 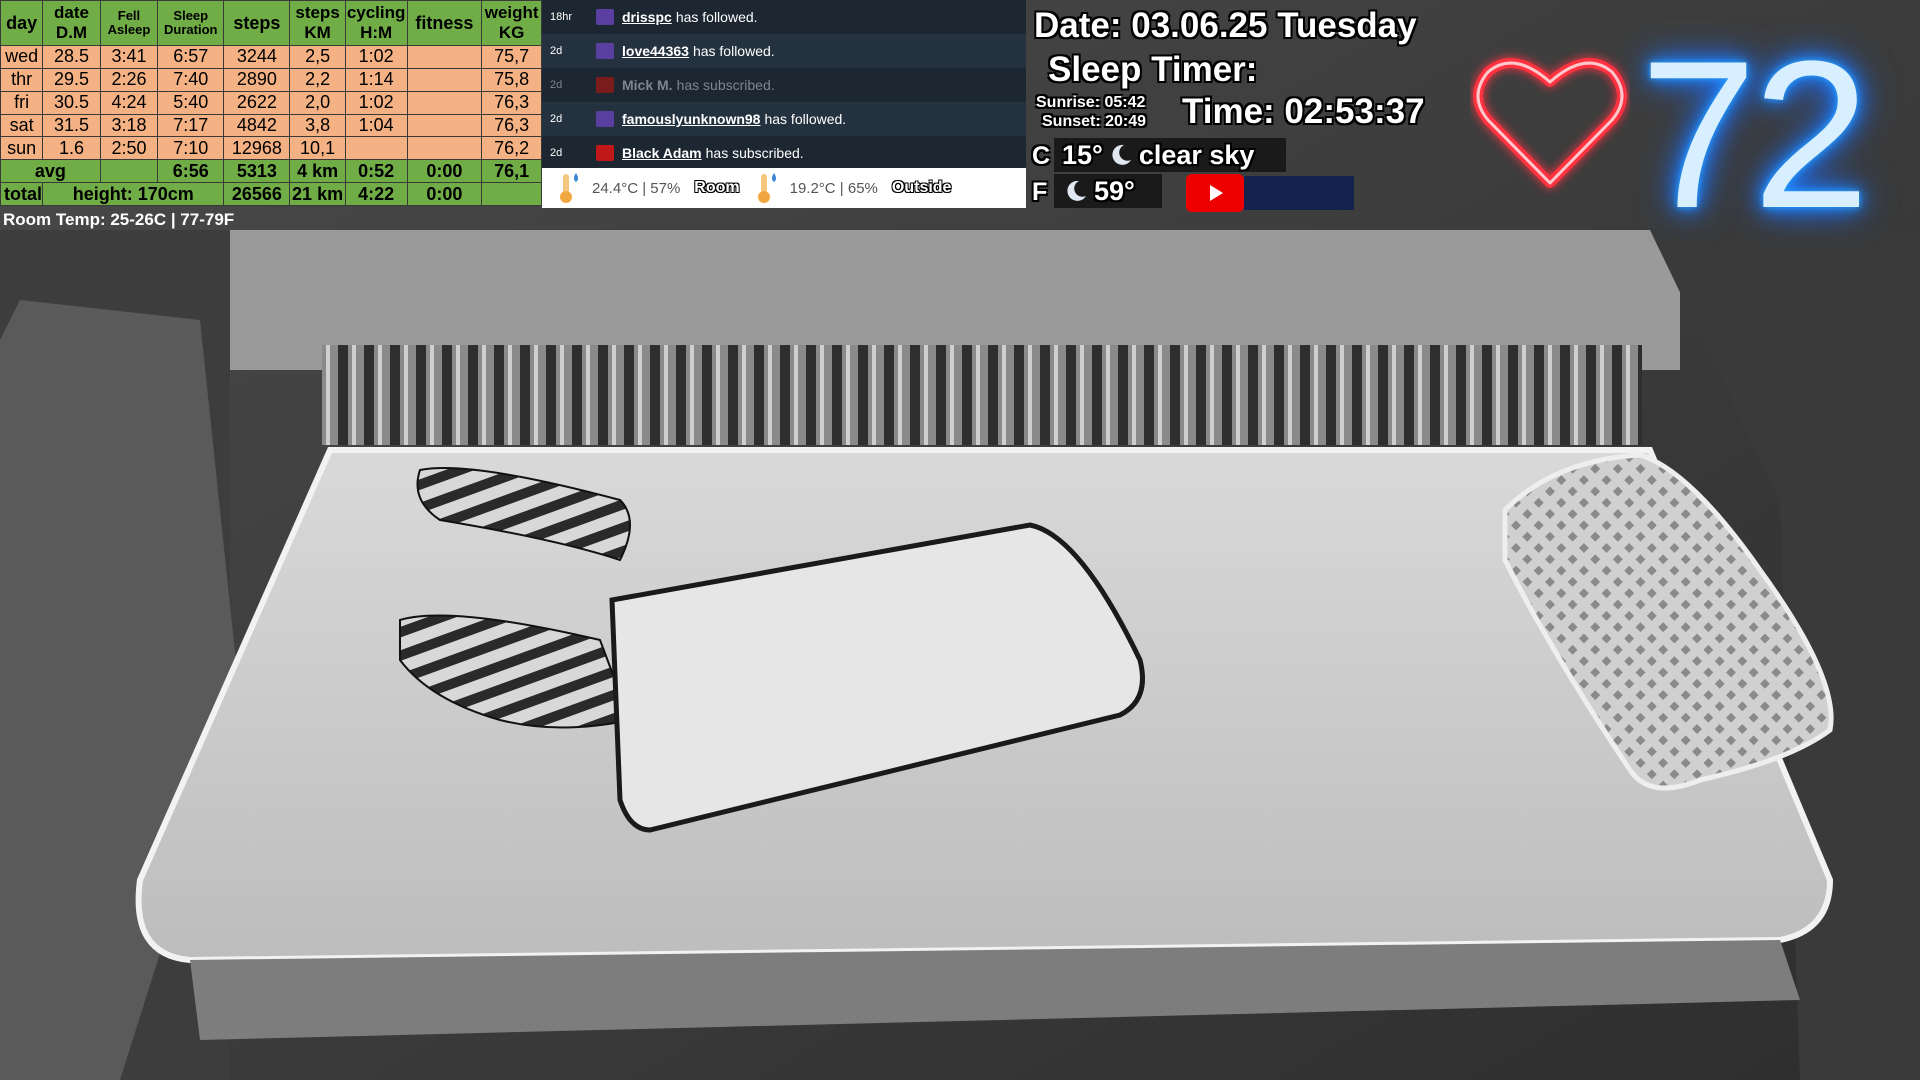 I want to click on cell-sleep-duration: 7:40, so click(x=191, y=79).